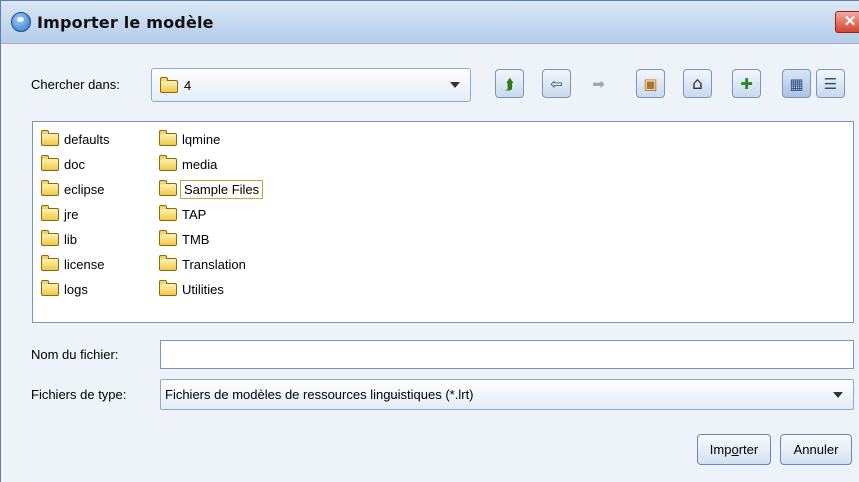 The width and height of the screenshot is (859, 482). I want to click on look-in-value: 4, so click(188, 85).